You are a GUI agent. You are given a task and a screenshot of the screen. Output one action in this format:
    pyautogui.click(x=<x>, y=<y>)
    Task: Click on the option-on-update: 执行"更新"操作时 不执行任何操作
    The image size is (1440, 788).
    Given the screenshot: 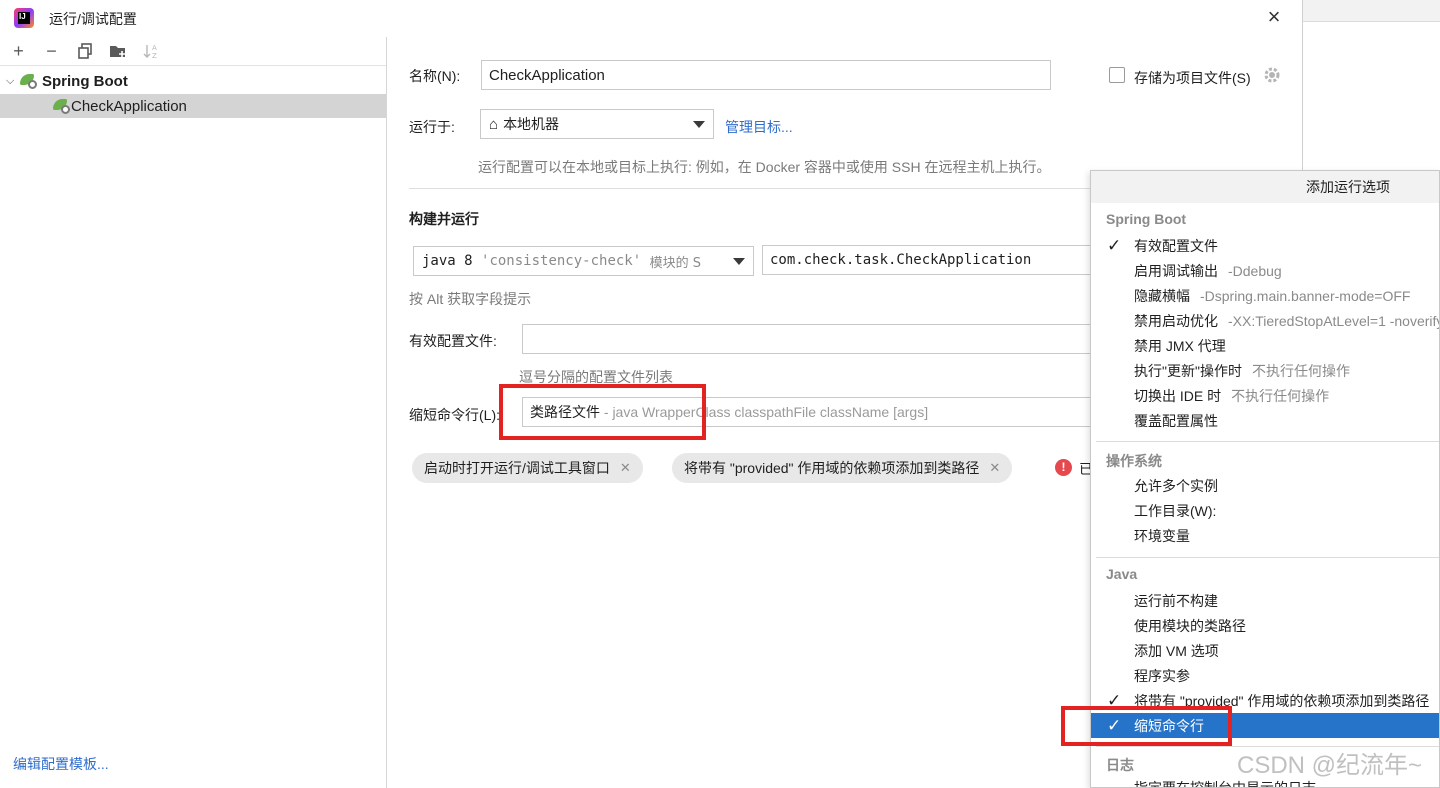 What is the action you would take?
    pyautogui.click(x=1265, y=370)
    